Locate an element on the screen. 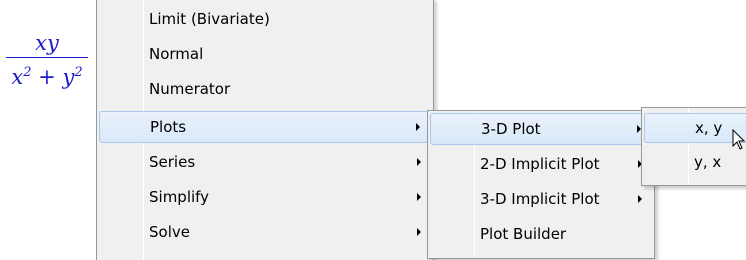 This screenshot has width=746, height=260. menu-item-label: y, x is located at coordinates (708, 162).